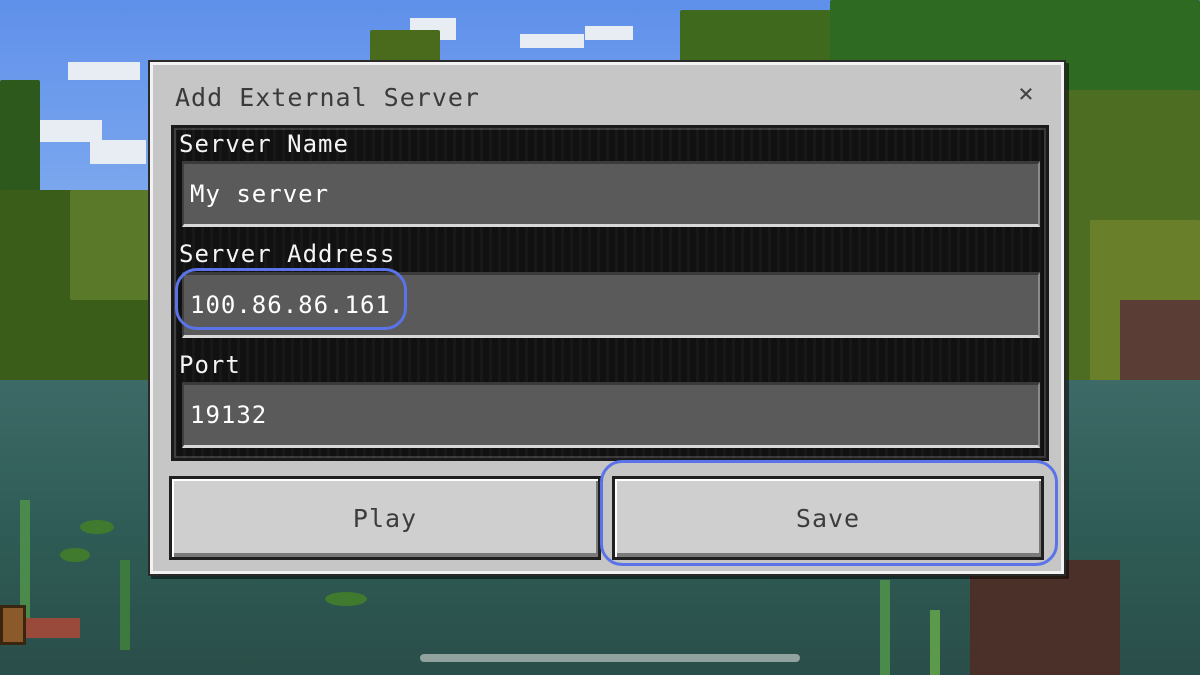 This screenshot has width=1200, height=675. What do you see at coordinates (610, 658) in the screenshot?
I see `home-indicator` at bounding box center [610, 658].